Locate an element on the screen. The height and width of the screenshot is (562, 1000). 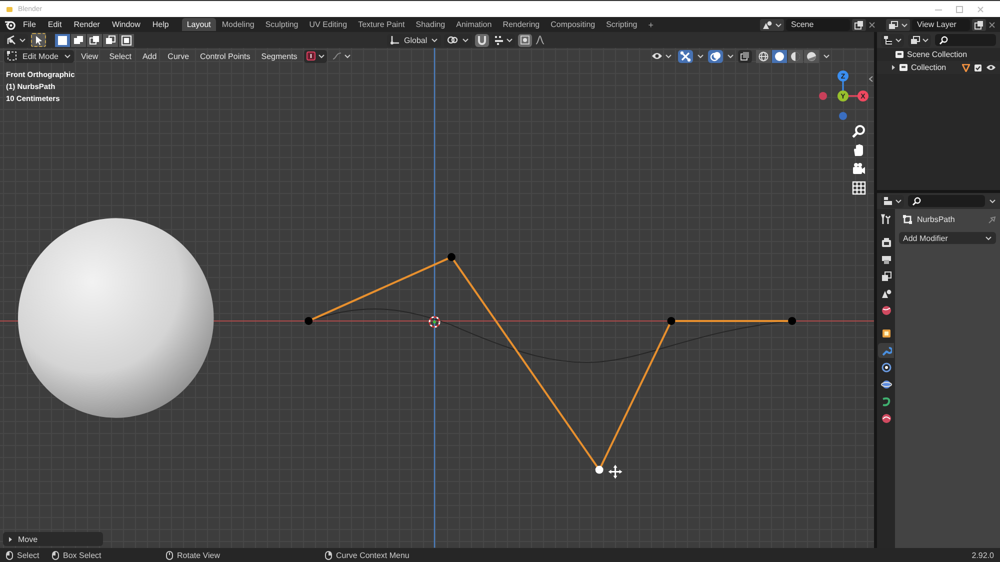
outliner-item: Scene Collection is located at coordinates (937, 54).